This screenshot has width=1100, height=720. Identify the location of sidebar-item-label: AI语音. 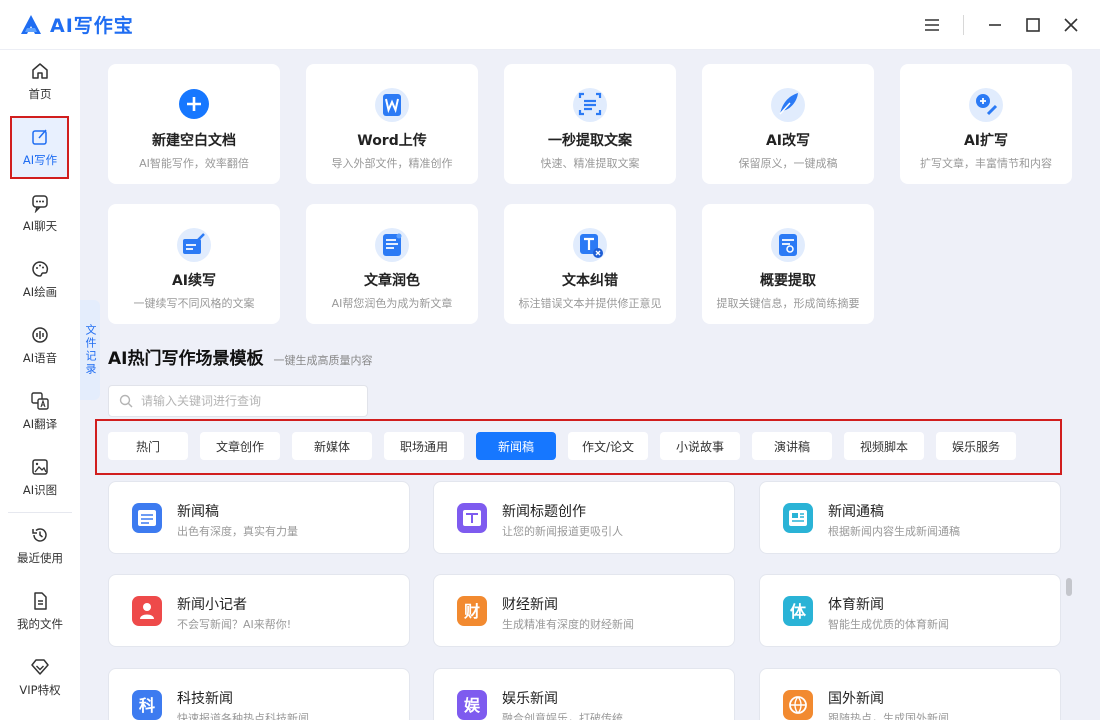
(40, 357).